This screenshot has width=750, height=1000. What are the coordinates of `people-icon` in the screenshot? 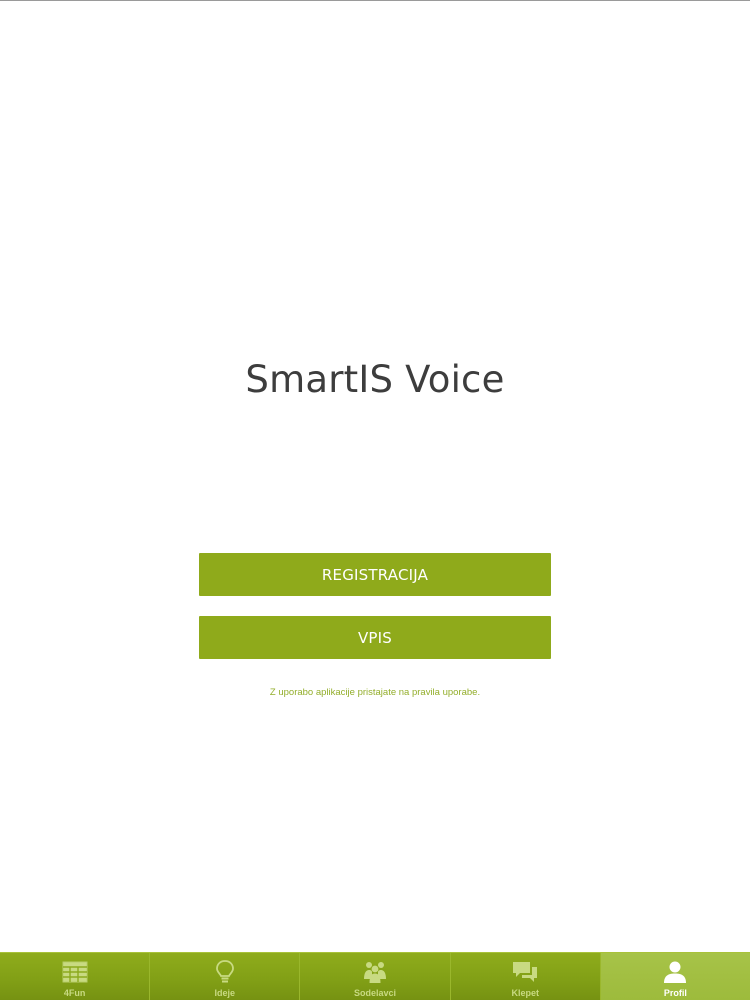 It's located at (375, 972).